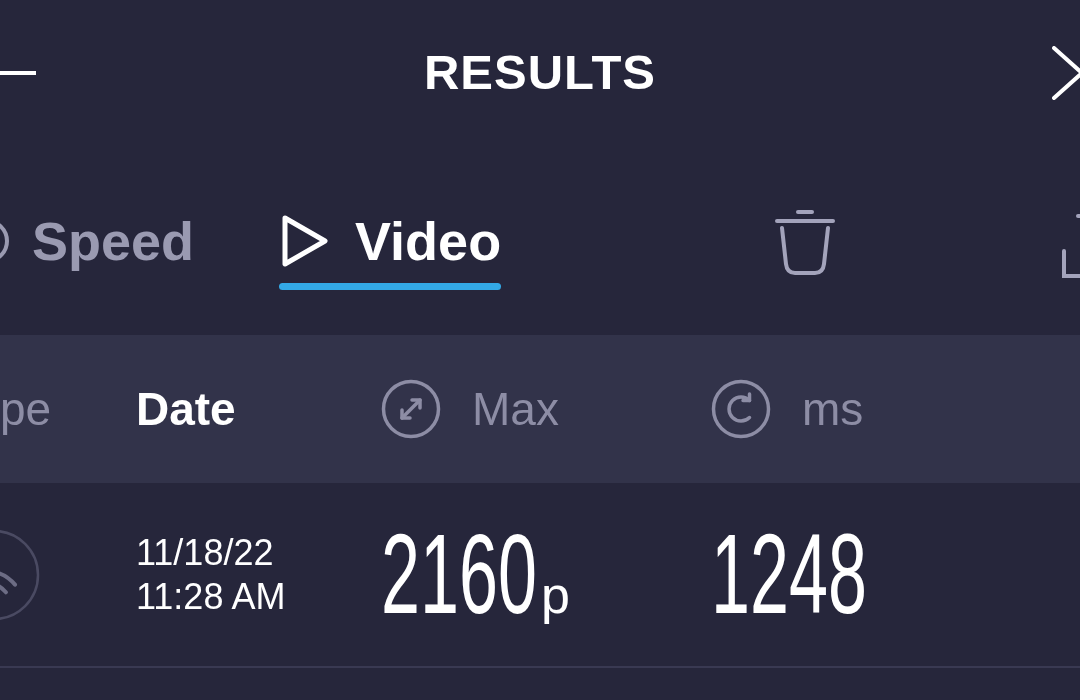 The width and height of the screenshot is (1080, 700). Describe the element at coordinates (805, 242) in the screenshot. I see `trash-icon` at that location.